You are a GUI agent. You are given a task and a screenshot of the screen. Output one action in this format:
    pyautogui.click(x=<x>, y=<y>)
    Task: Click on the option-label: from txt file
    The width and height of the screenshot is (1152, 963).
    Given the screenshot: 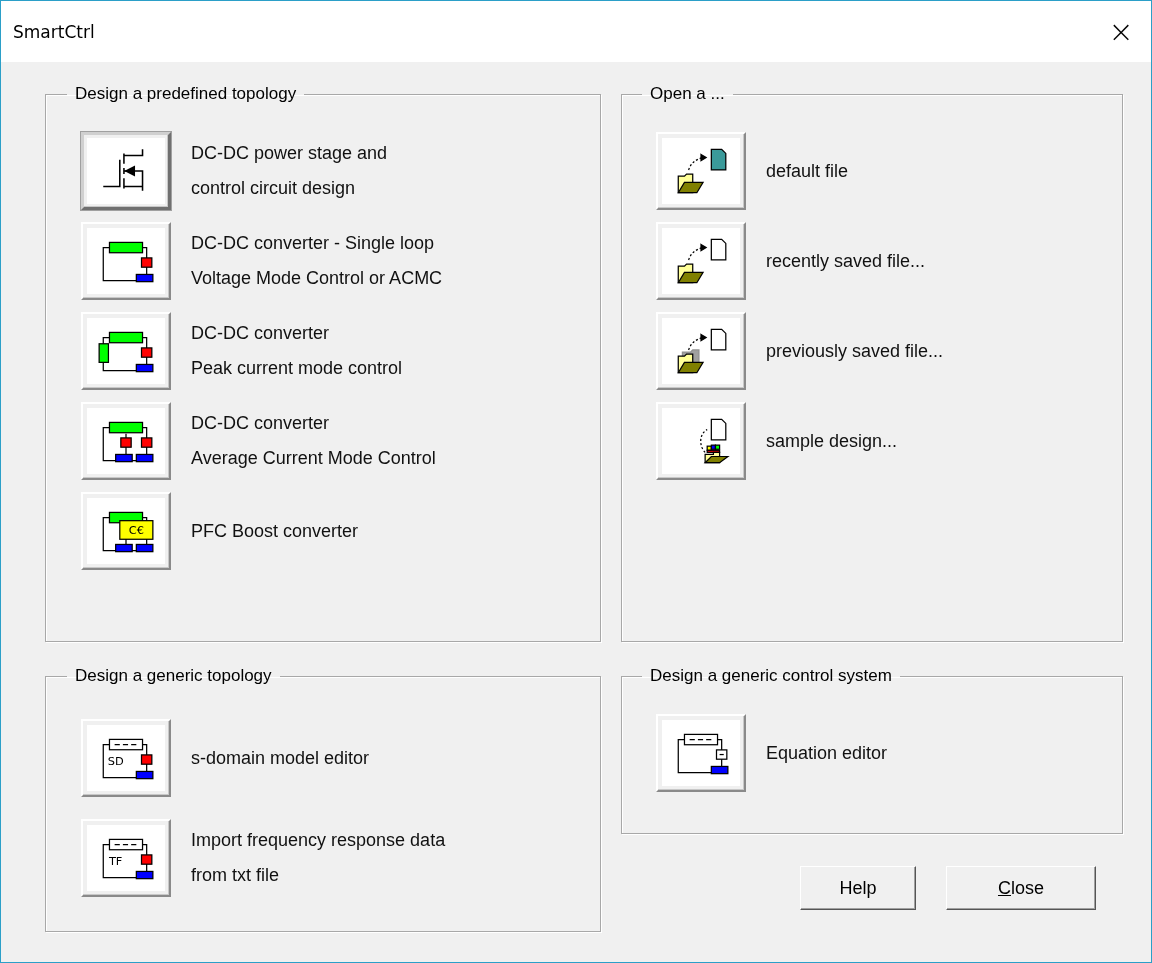 What is the action you would take?
    pyautogui.click(x=235, y=875)
    